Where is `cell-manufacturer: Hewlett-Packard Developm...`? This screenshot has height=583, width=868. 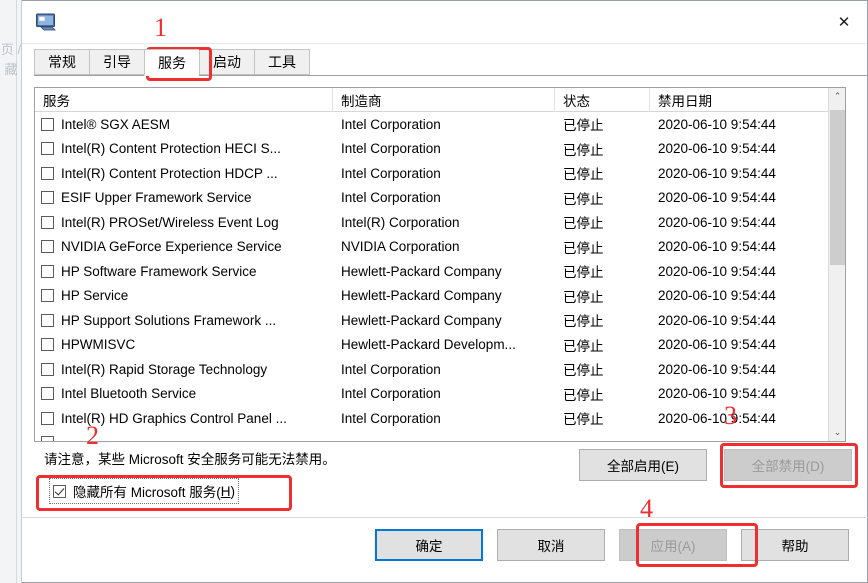
cell-manufacturer: Hewlett-Packard Developm... is located at coordinates (428, 345).